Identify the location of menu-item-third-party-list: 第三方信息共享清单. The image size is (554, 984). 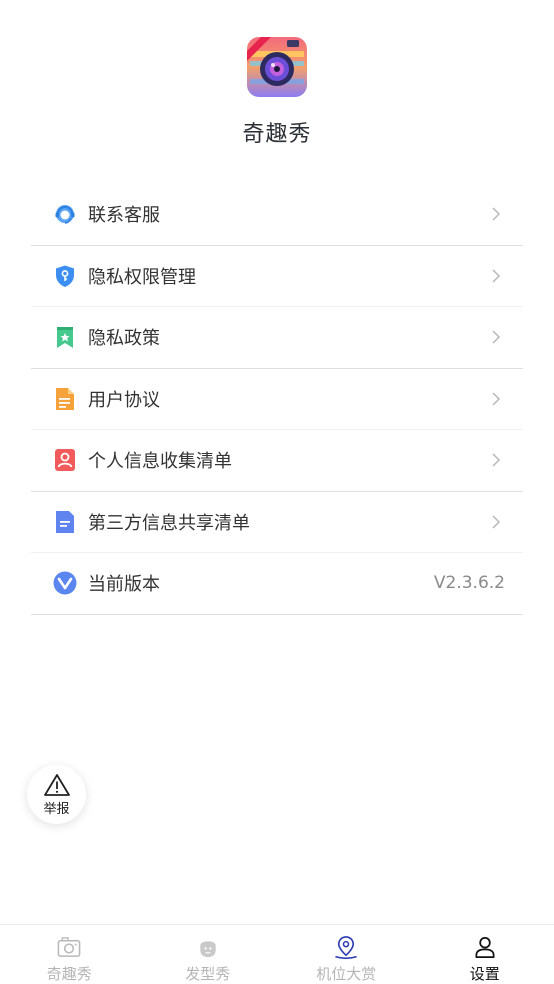
(277, 522).